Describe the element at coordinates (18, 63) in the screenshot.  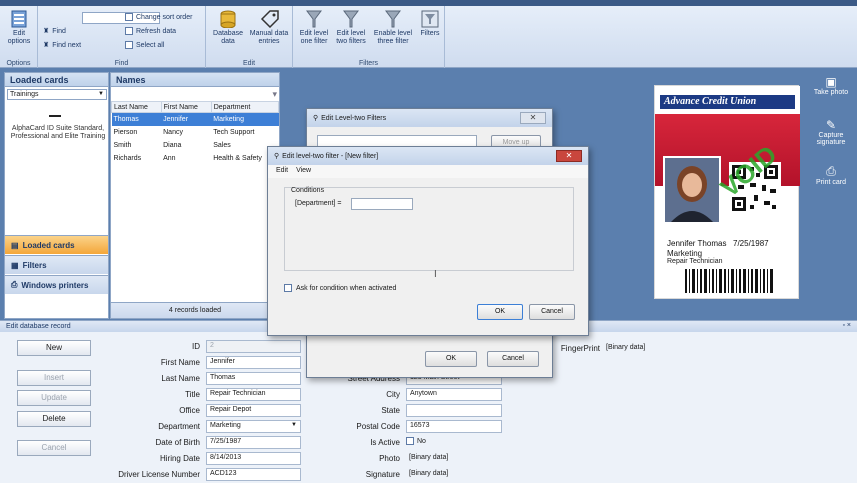
I see `ribbon-group-title-options: Options` at that location.